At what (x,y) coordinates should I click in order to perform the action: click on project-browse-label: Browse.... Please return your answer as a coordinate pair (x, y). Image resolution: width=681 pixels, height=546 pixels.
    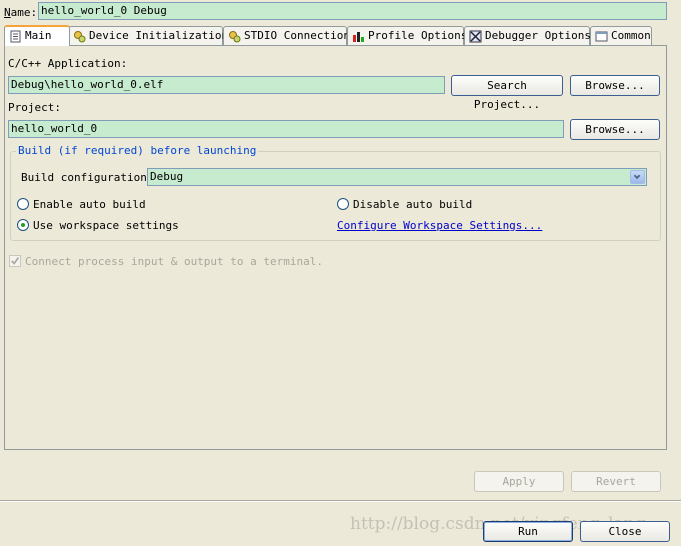
    Looking at the image, I should click on (615, 129).